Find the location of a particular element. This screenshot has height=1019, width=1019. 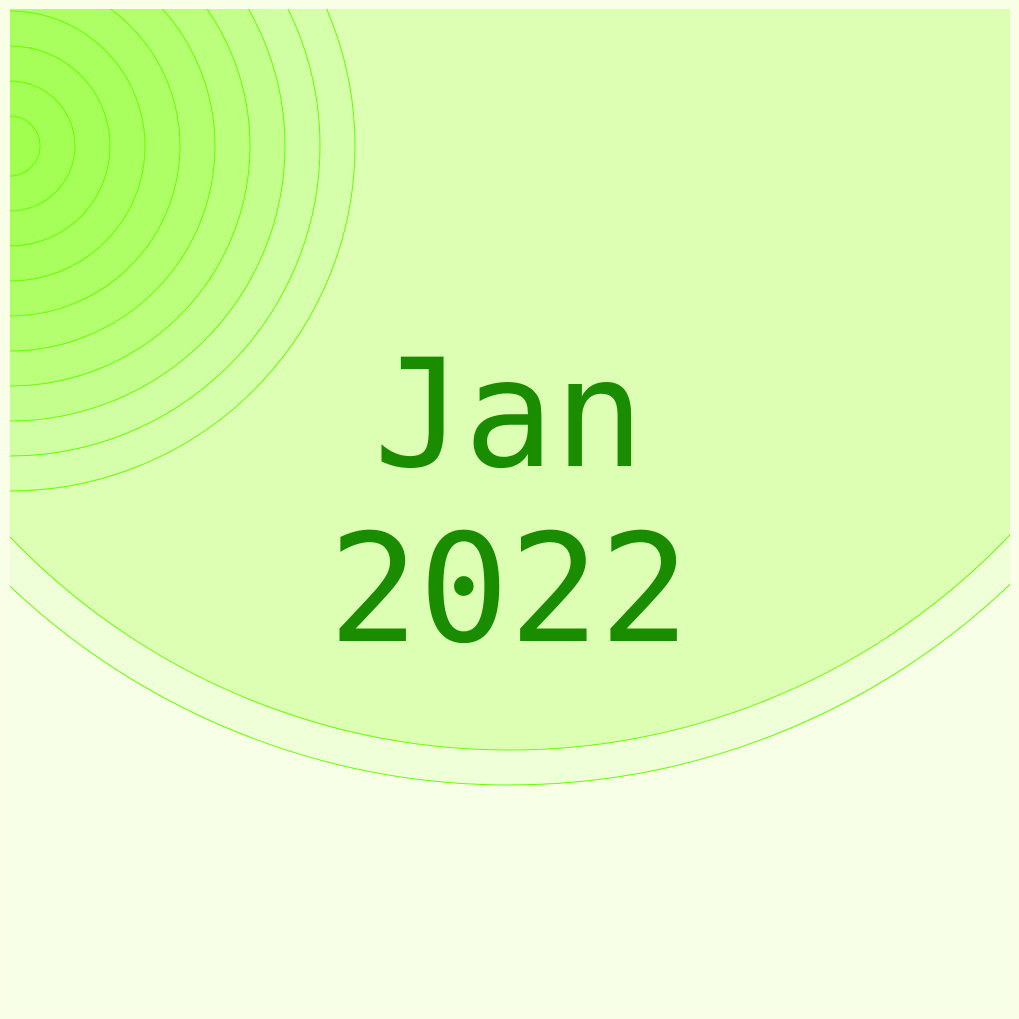

month-label: Jan is located at coordinates (509, 415).